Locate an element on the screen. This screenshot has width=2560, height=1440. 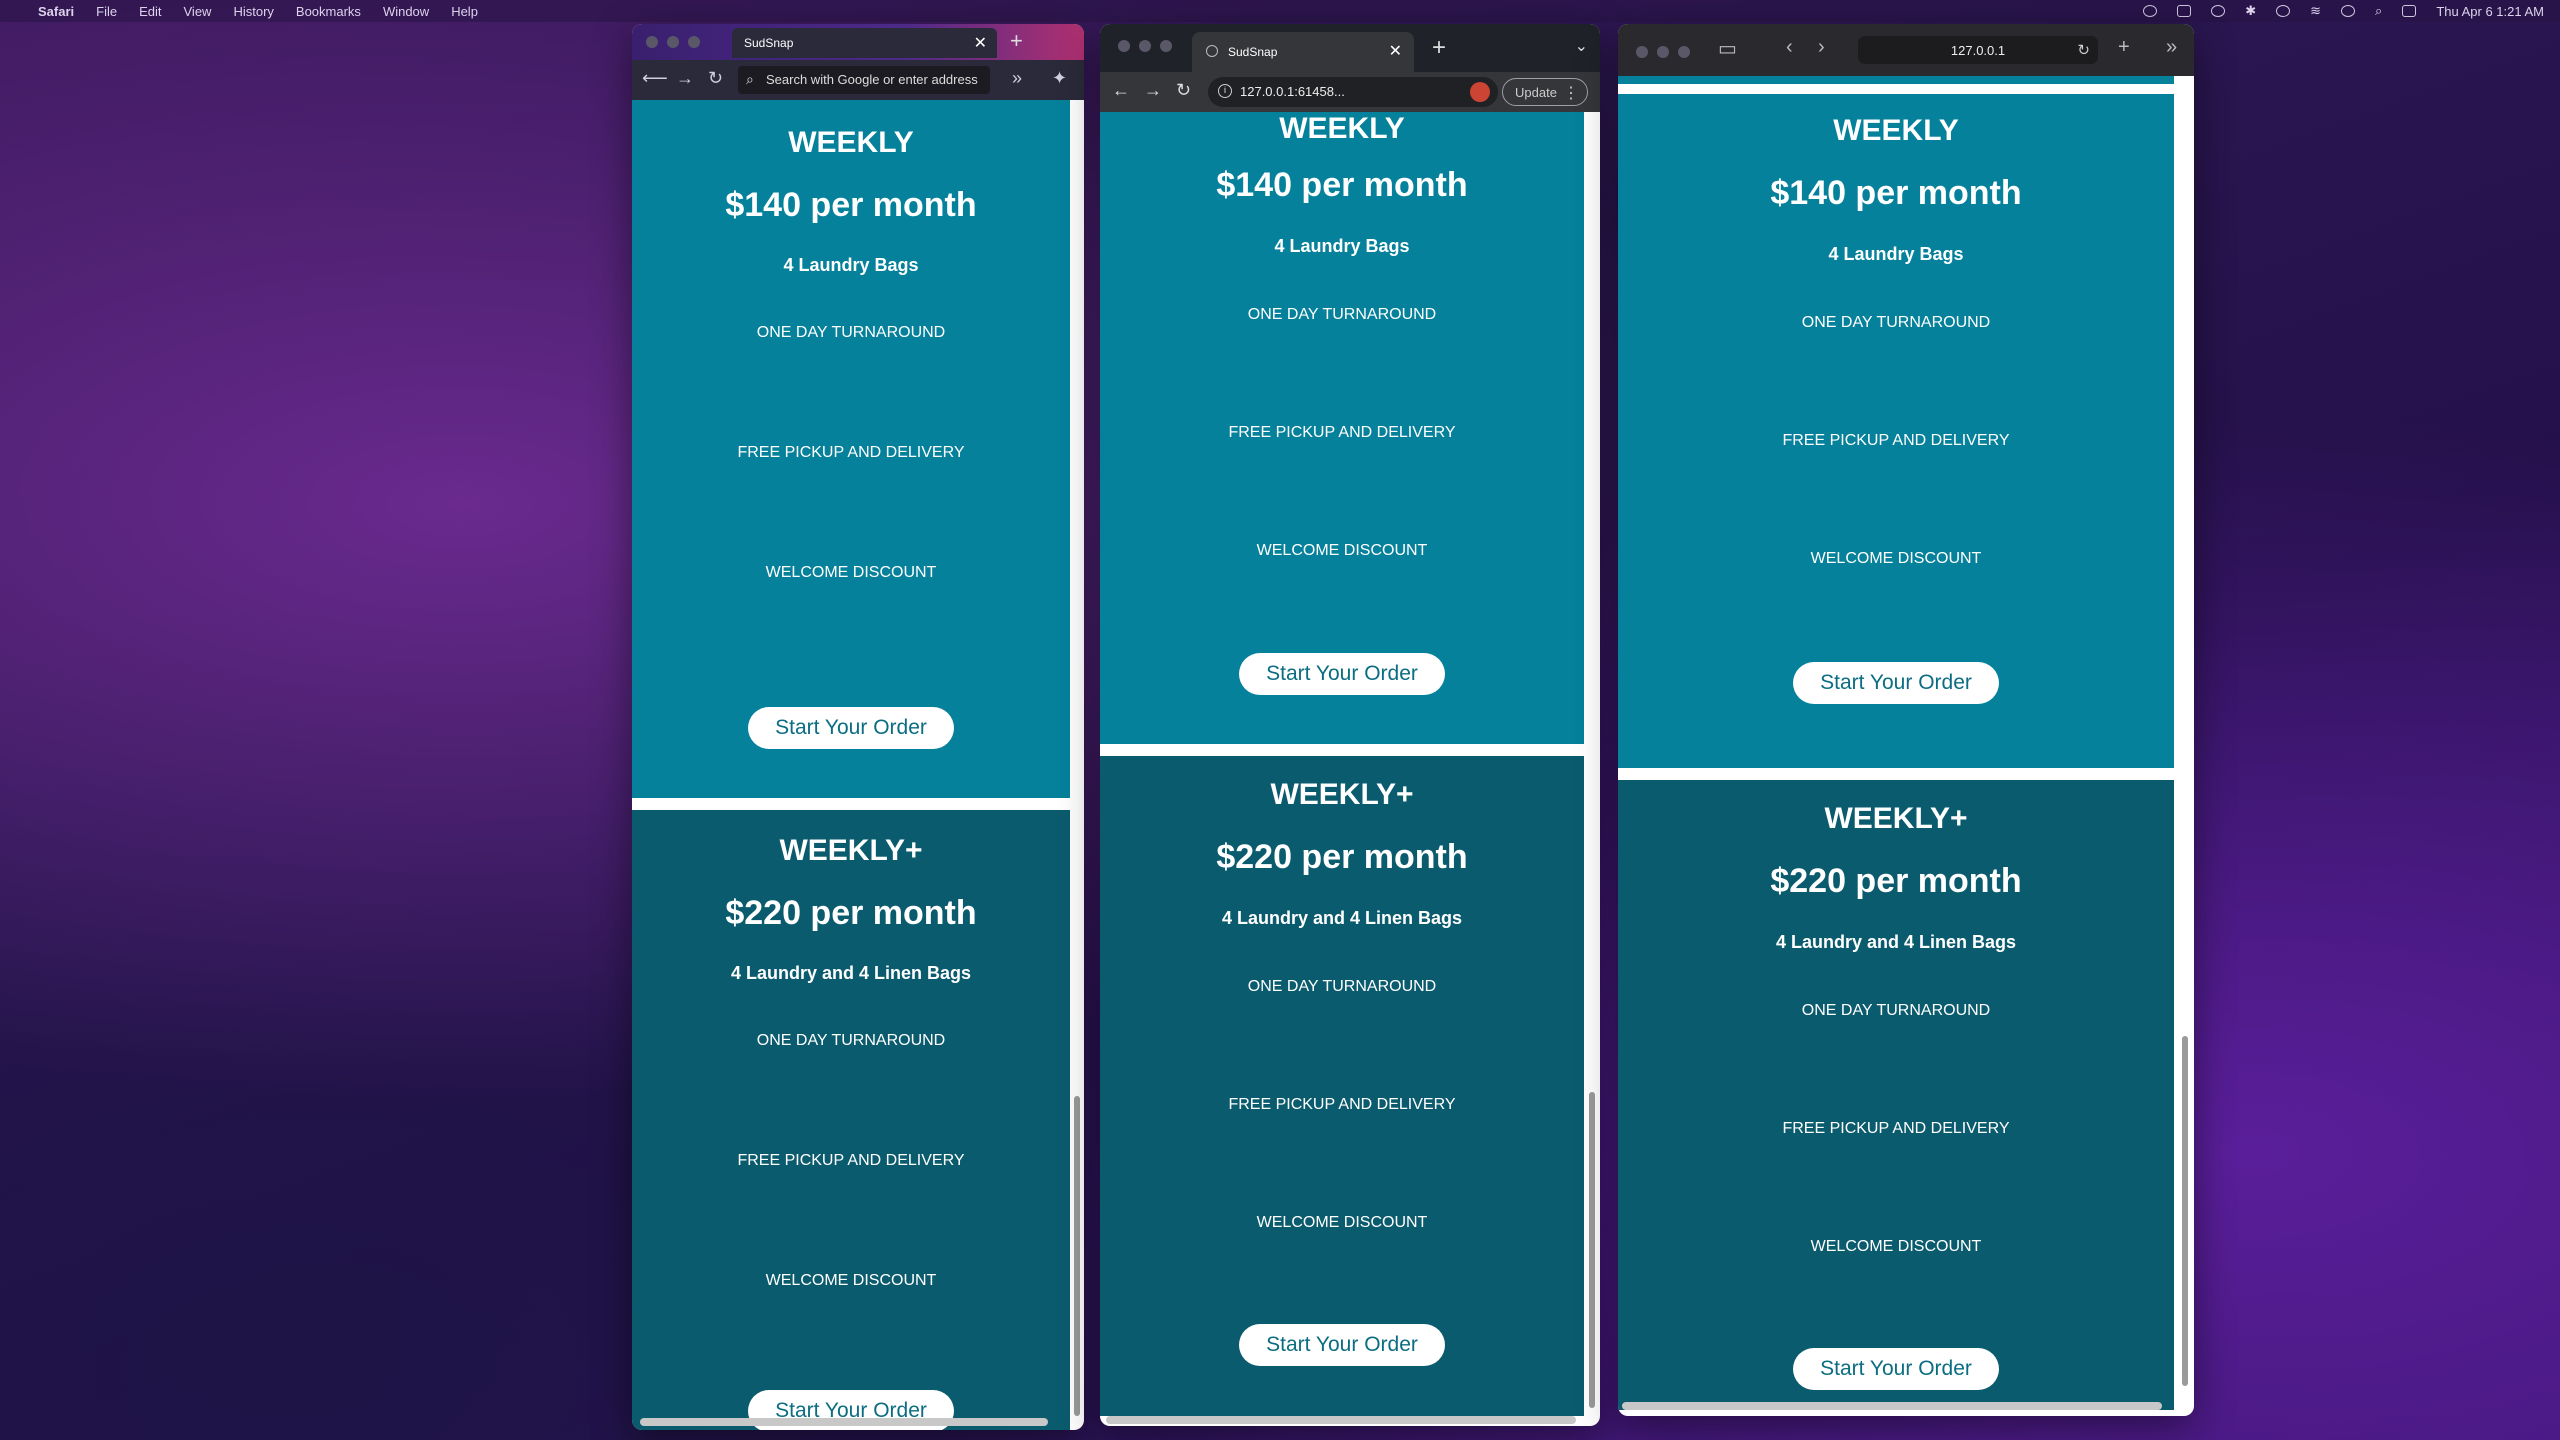
clock-icon is located at coordinates (2348, 11).